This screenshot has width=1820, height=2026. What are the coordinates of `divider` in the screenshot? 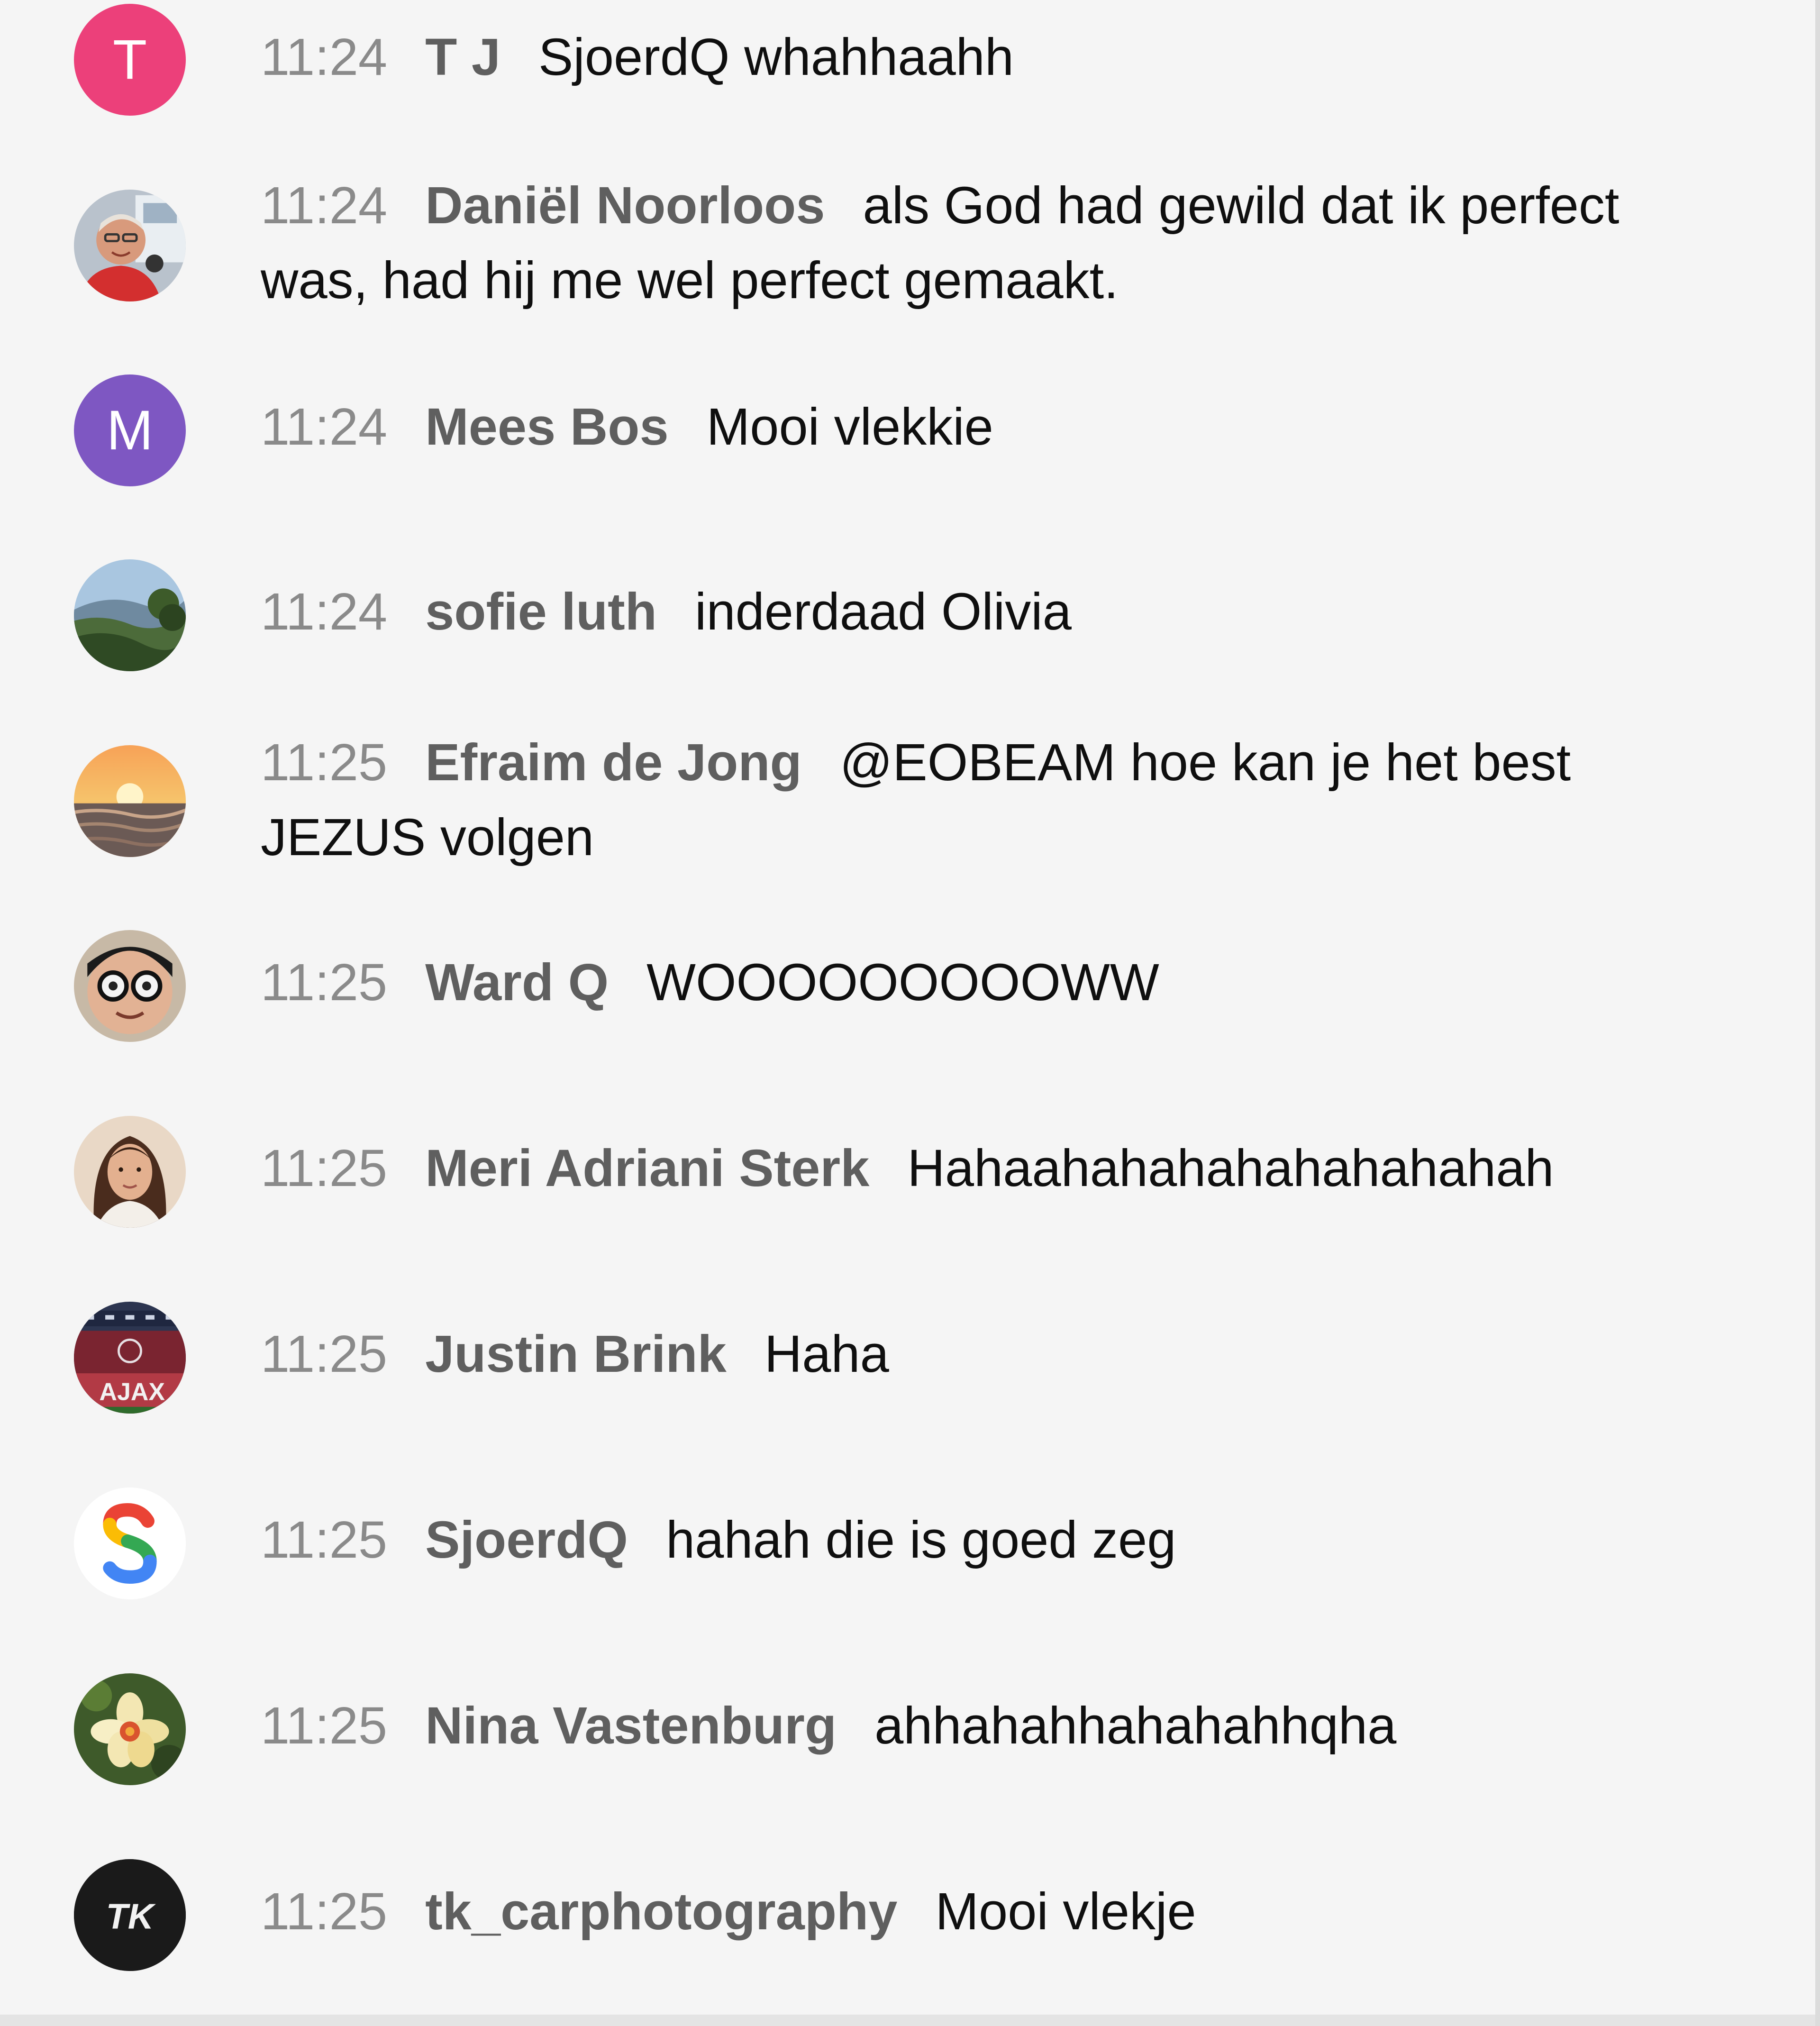 It's located at (910, 2020).